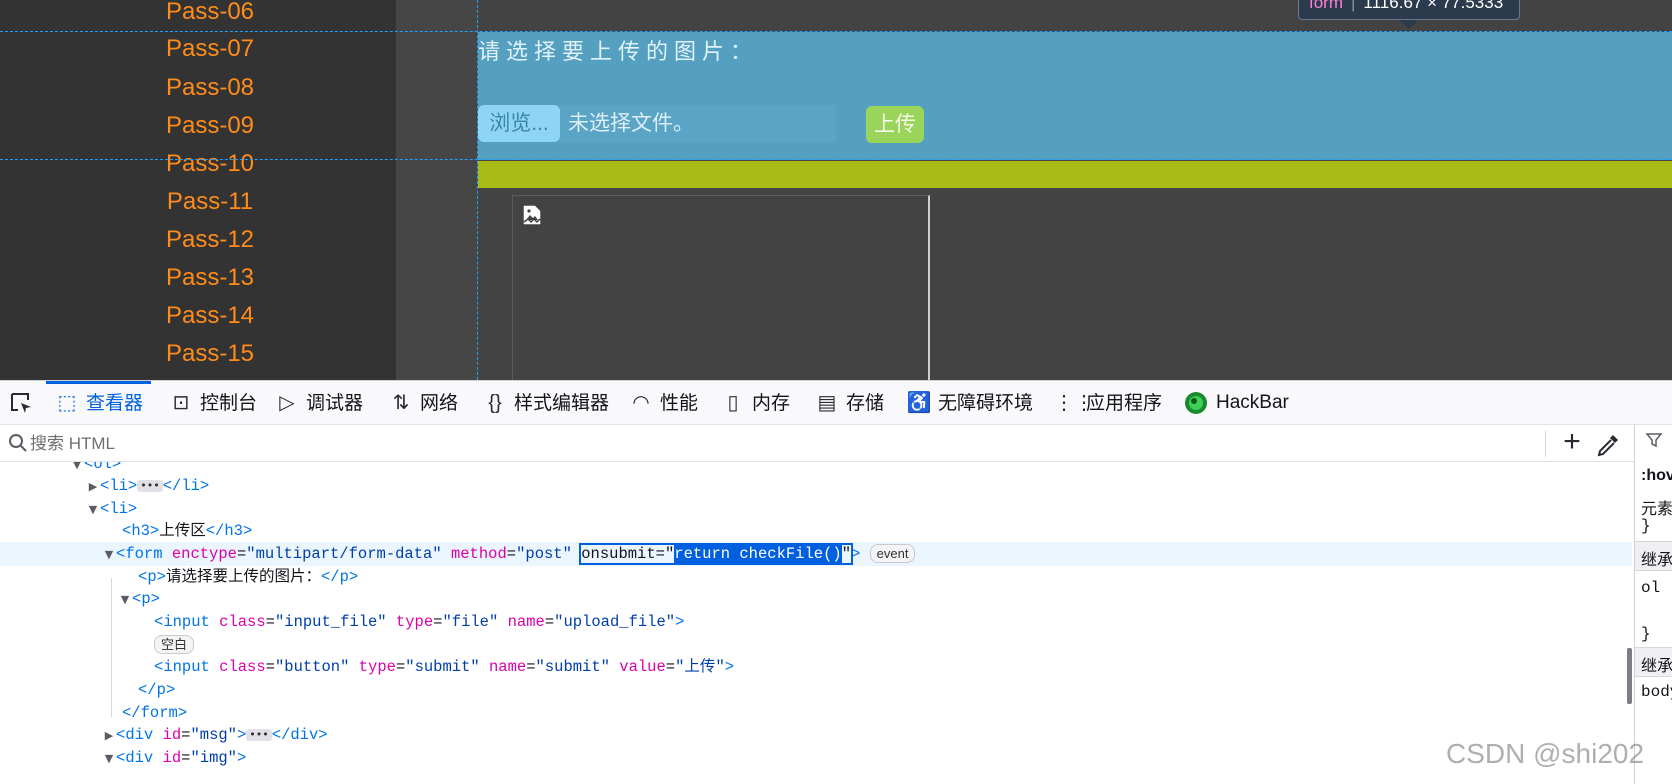 Image resolution: width=1672 pixels, height=784 pixels. Describe the element at coordinates (919, 403) in the screenshot. I see `accessibility-icon: ♿` at that location.